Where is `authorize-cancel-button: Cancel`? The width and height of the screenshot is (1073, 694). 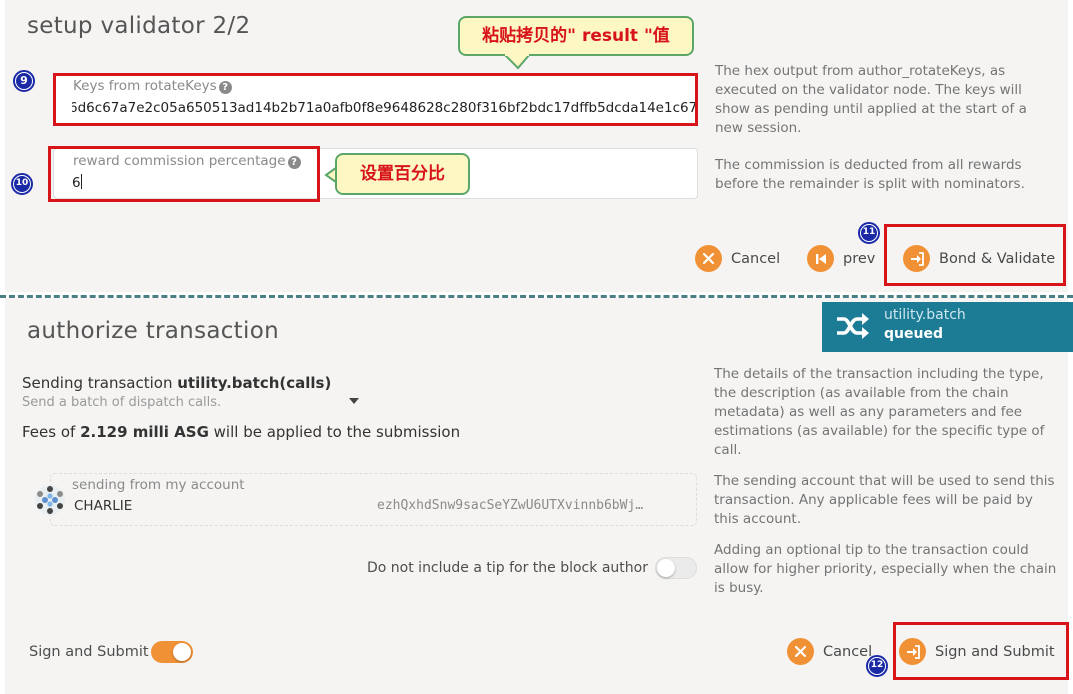 authorize-cancel-button: Cancel is located at coordinates (829, 651).